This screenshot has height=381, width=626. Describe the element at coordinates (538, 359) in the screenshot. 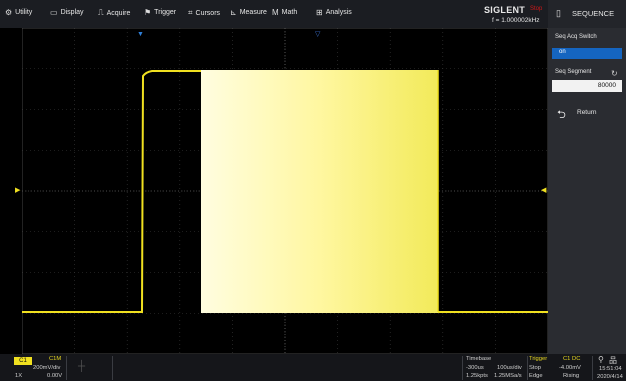

I see `trigger-label: Trigger` at that location.